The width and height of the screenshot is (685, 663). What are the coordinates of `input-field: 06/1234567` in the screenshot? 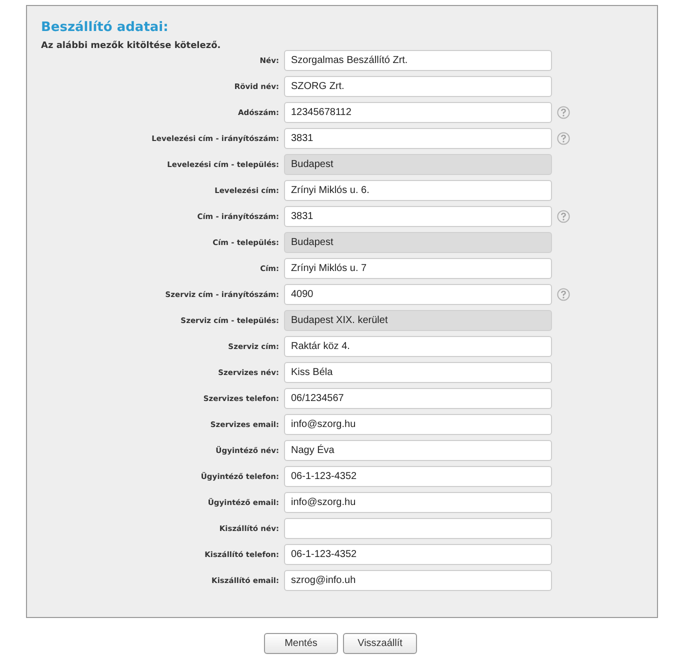 It's located at (418, 398).